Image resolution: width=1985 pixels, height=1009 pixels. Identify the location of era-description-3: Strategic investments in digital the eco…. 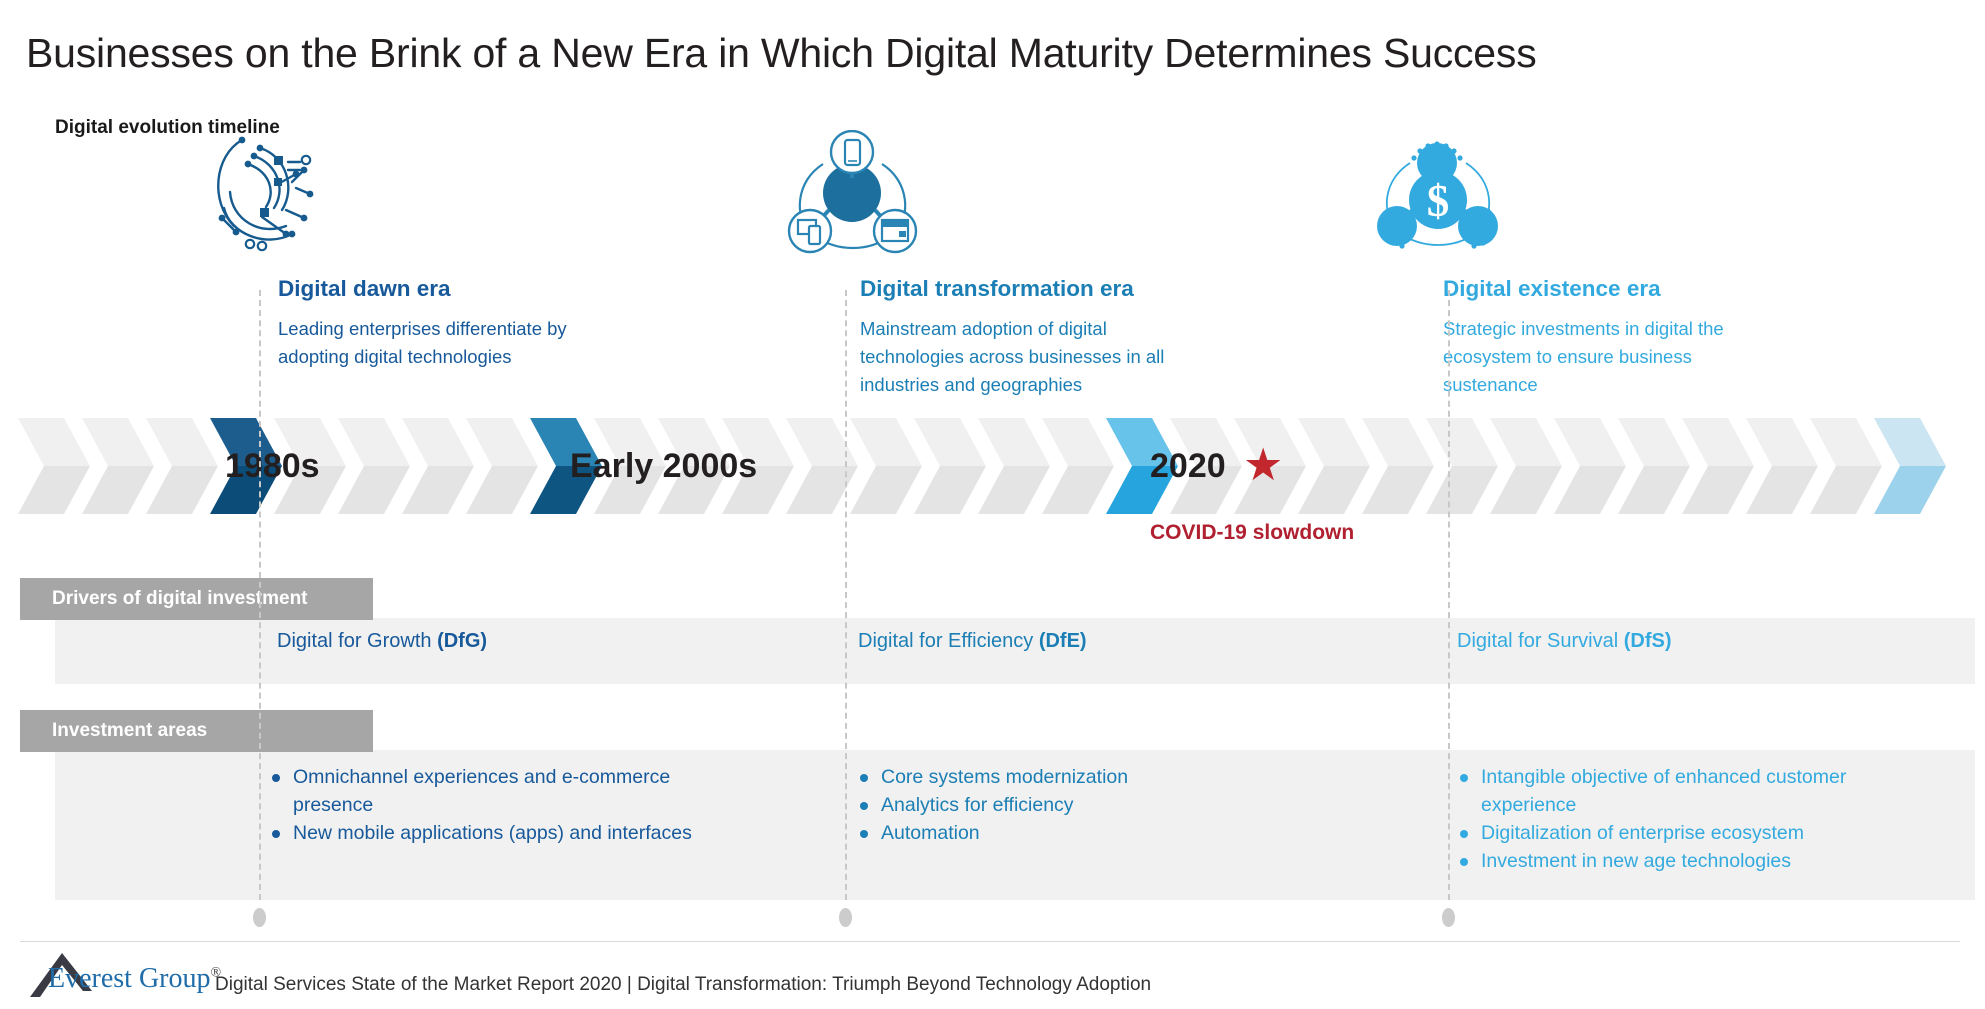
(1583, 356).